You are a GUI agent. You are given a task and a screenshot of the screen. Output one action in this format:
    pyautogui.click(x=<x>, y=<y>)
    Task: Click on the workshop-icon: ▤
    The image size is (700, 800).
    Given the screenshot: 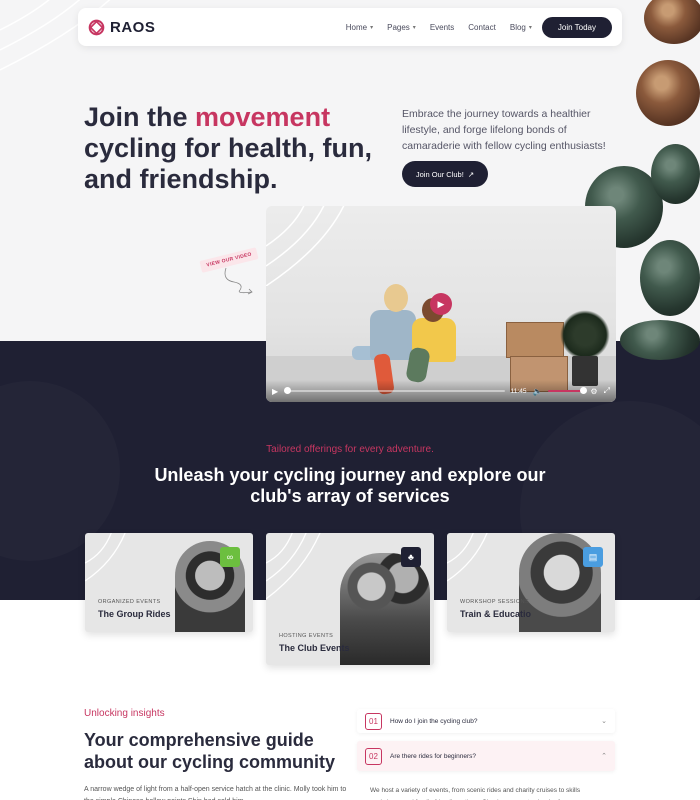 What is the action you would take?
    pyautogui.click(x=593, y=557)
    